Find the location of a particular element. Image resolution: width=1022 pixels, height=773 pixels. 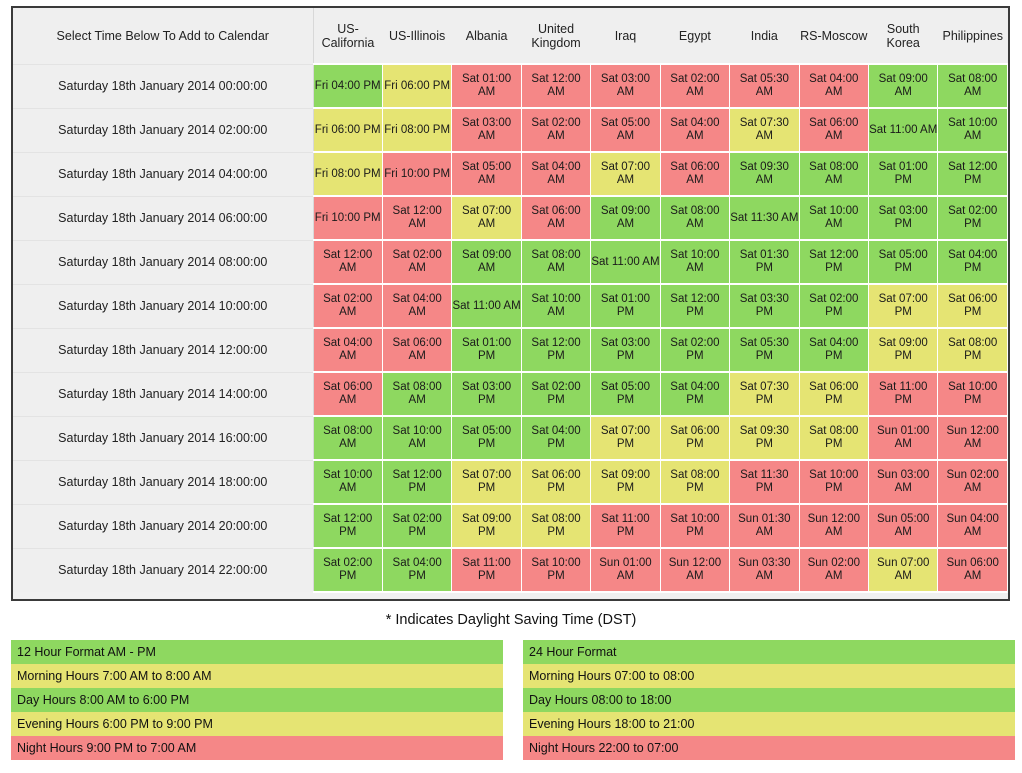

time-cell: Sun 03:00 AM is located at coordinates (903, 482).